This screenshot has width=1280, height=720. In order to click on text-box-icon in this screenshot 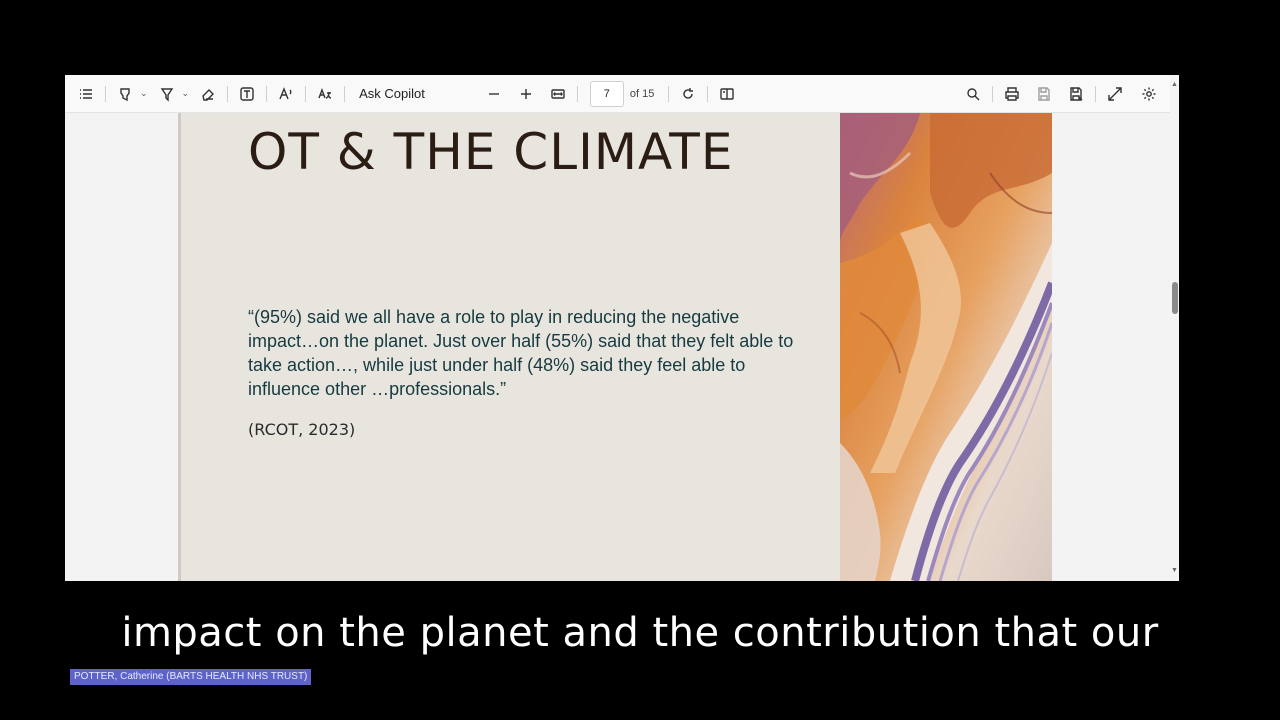, I will do `click(247, 94)`.